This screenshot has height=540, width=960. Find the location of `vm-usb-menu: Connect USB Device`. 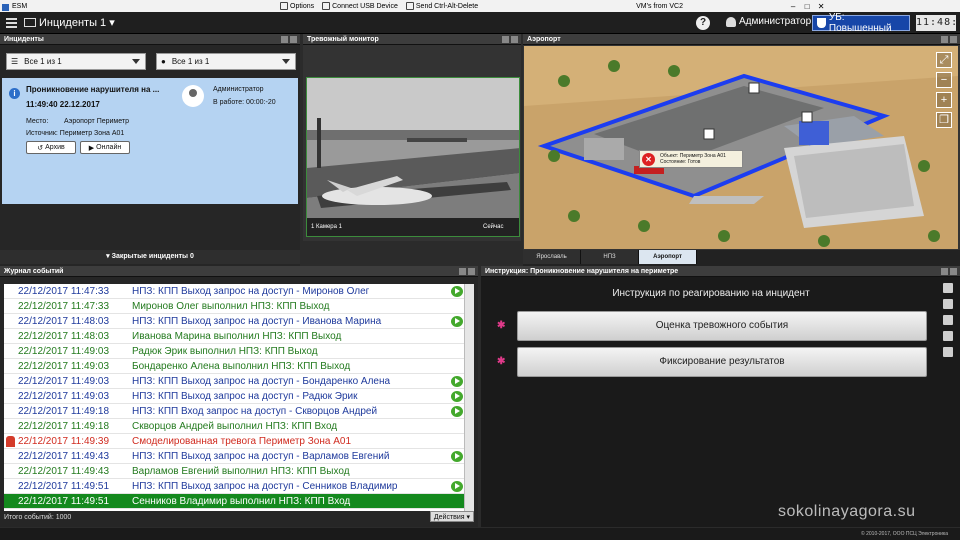

vm-usb-menu: Connect USB Device is located at coordinates (360, 6).